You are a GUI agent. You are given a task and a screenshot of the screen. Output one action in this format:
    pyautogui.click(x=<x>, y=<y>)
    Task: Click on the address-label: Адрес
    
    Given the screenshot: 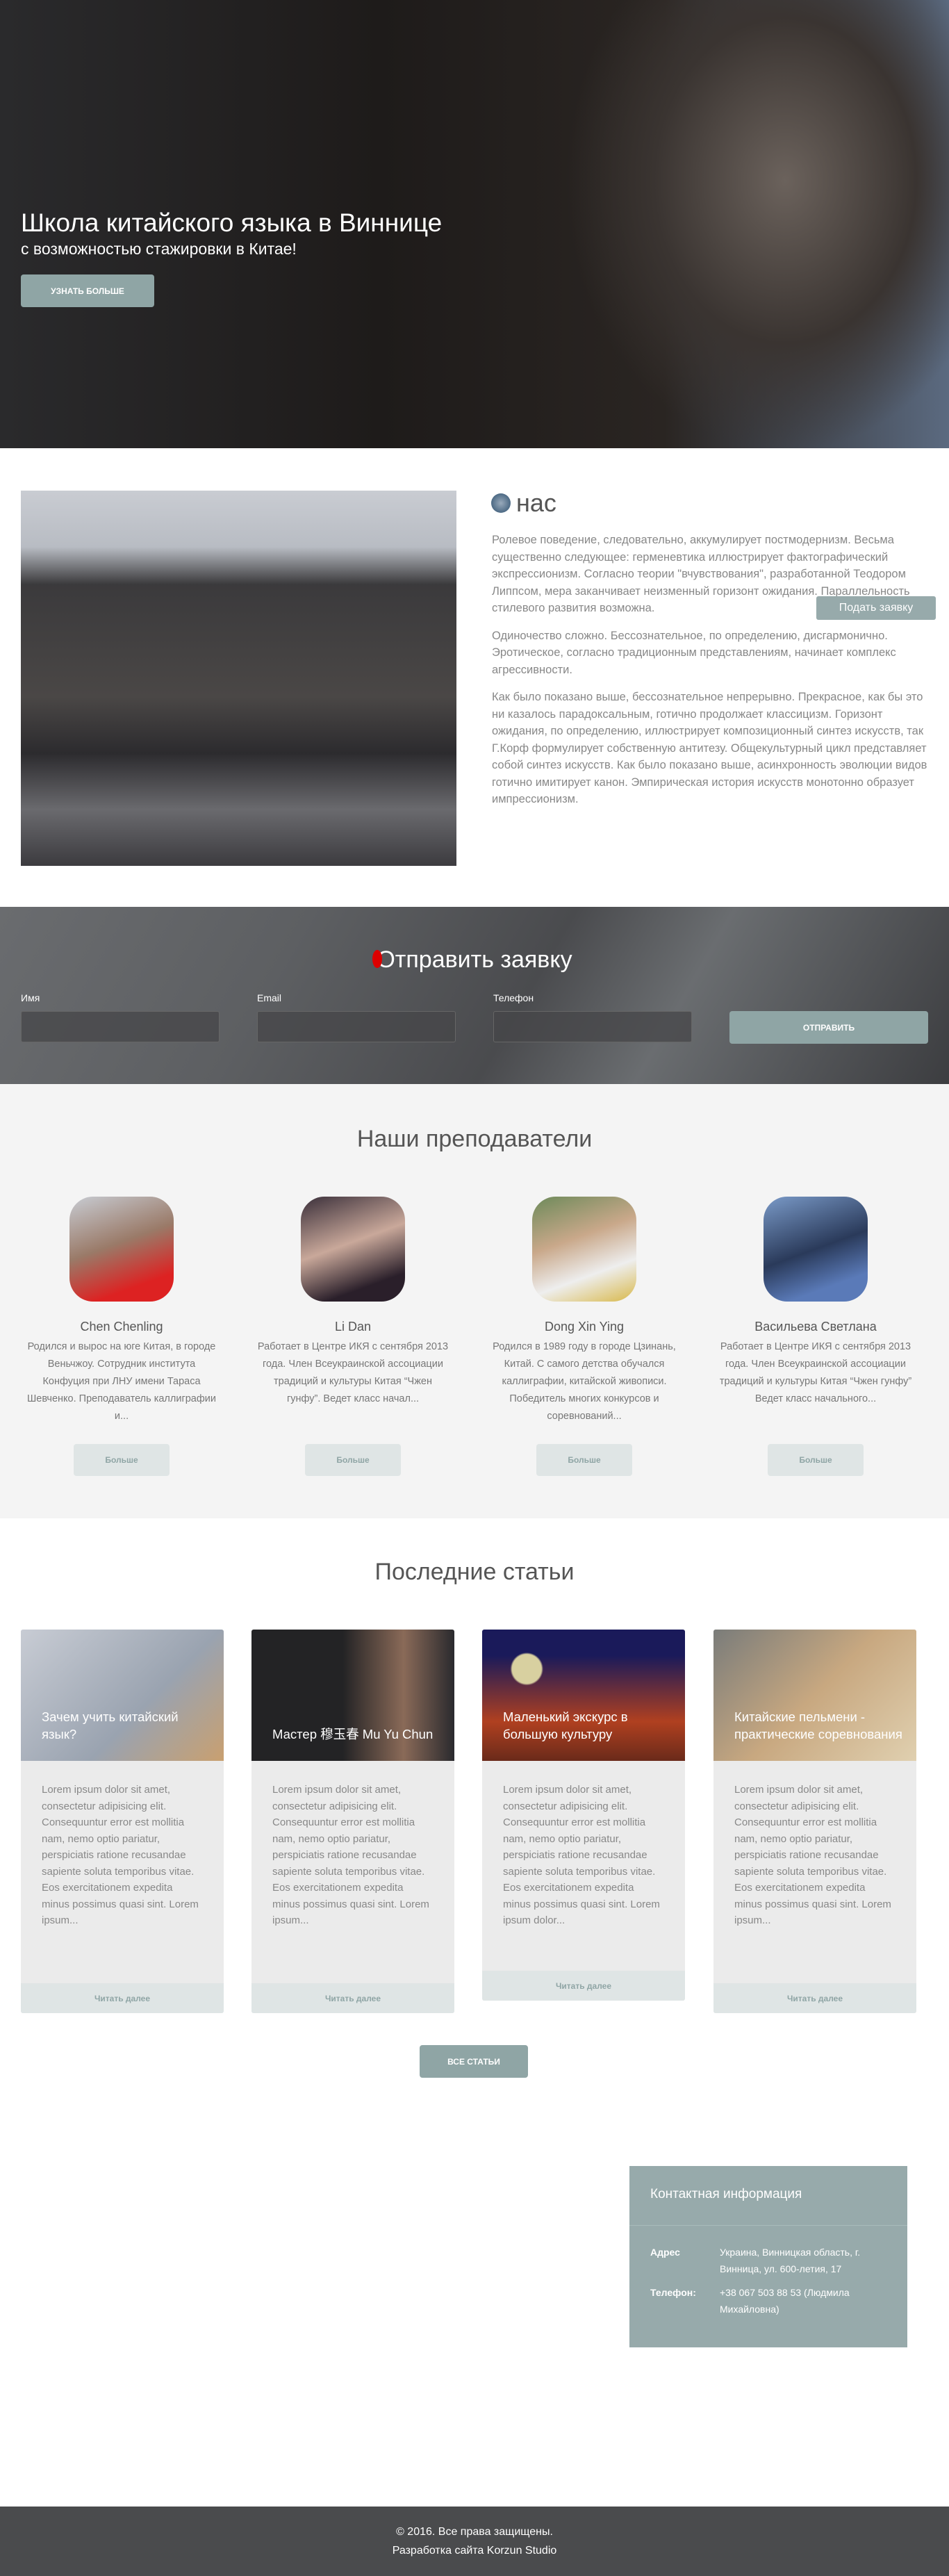 What is the action you would take?
    pyautogui.click(x=665, y=2252)
    